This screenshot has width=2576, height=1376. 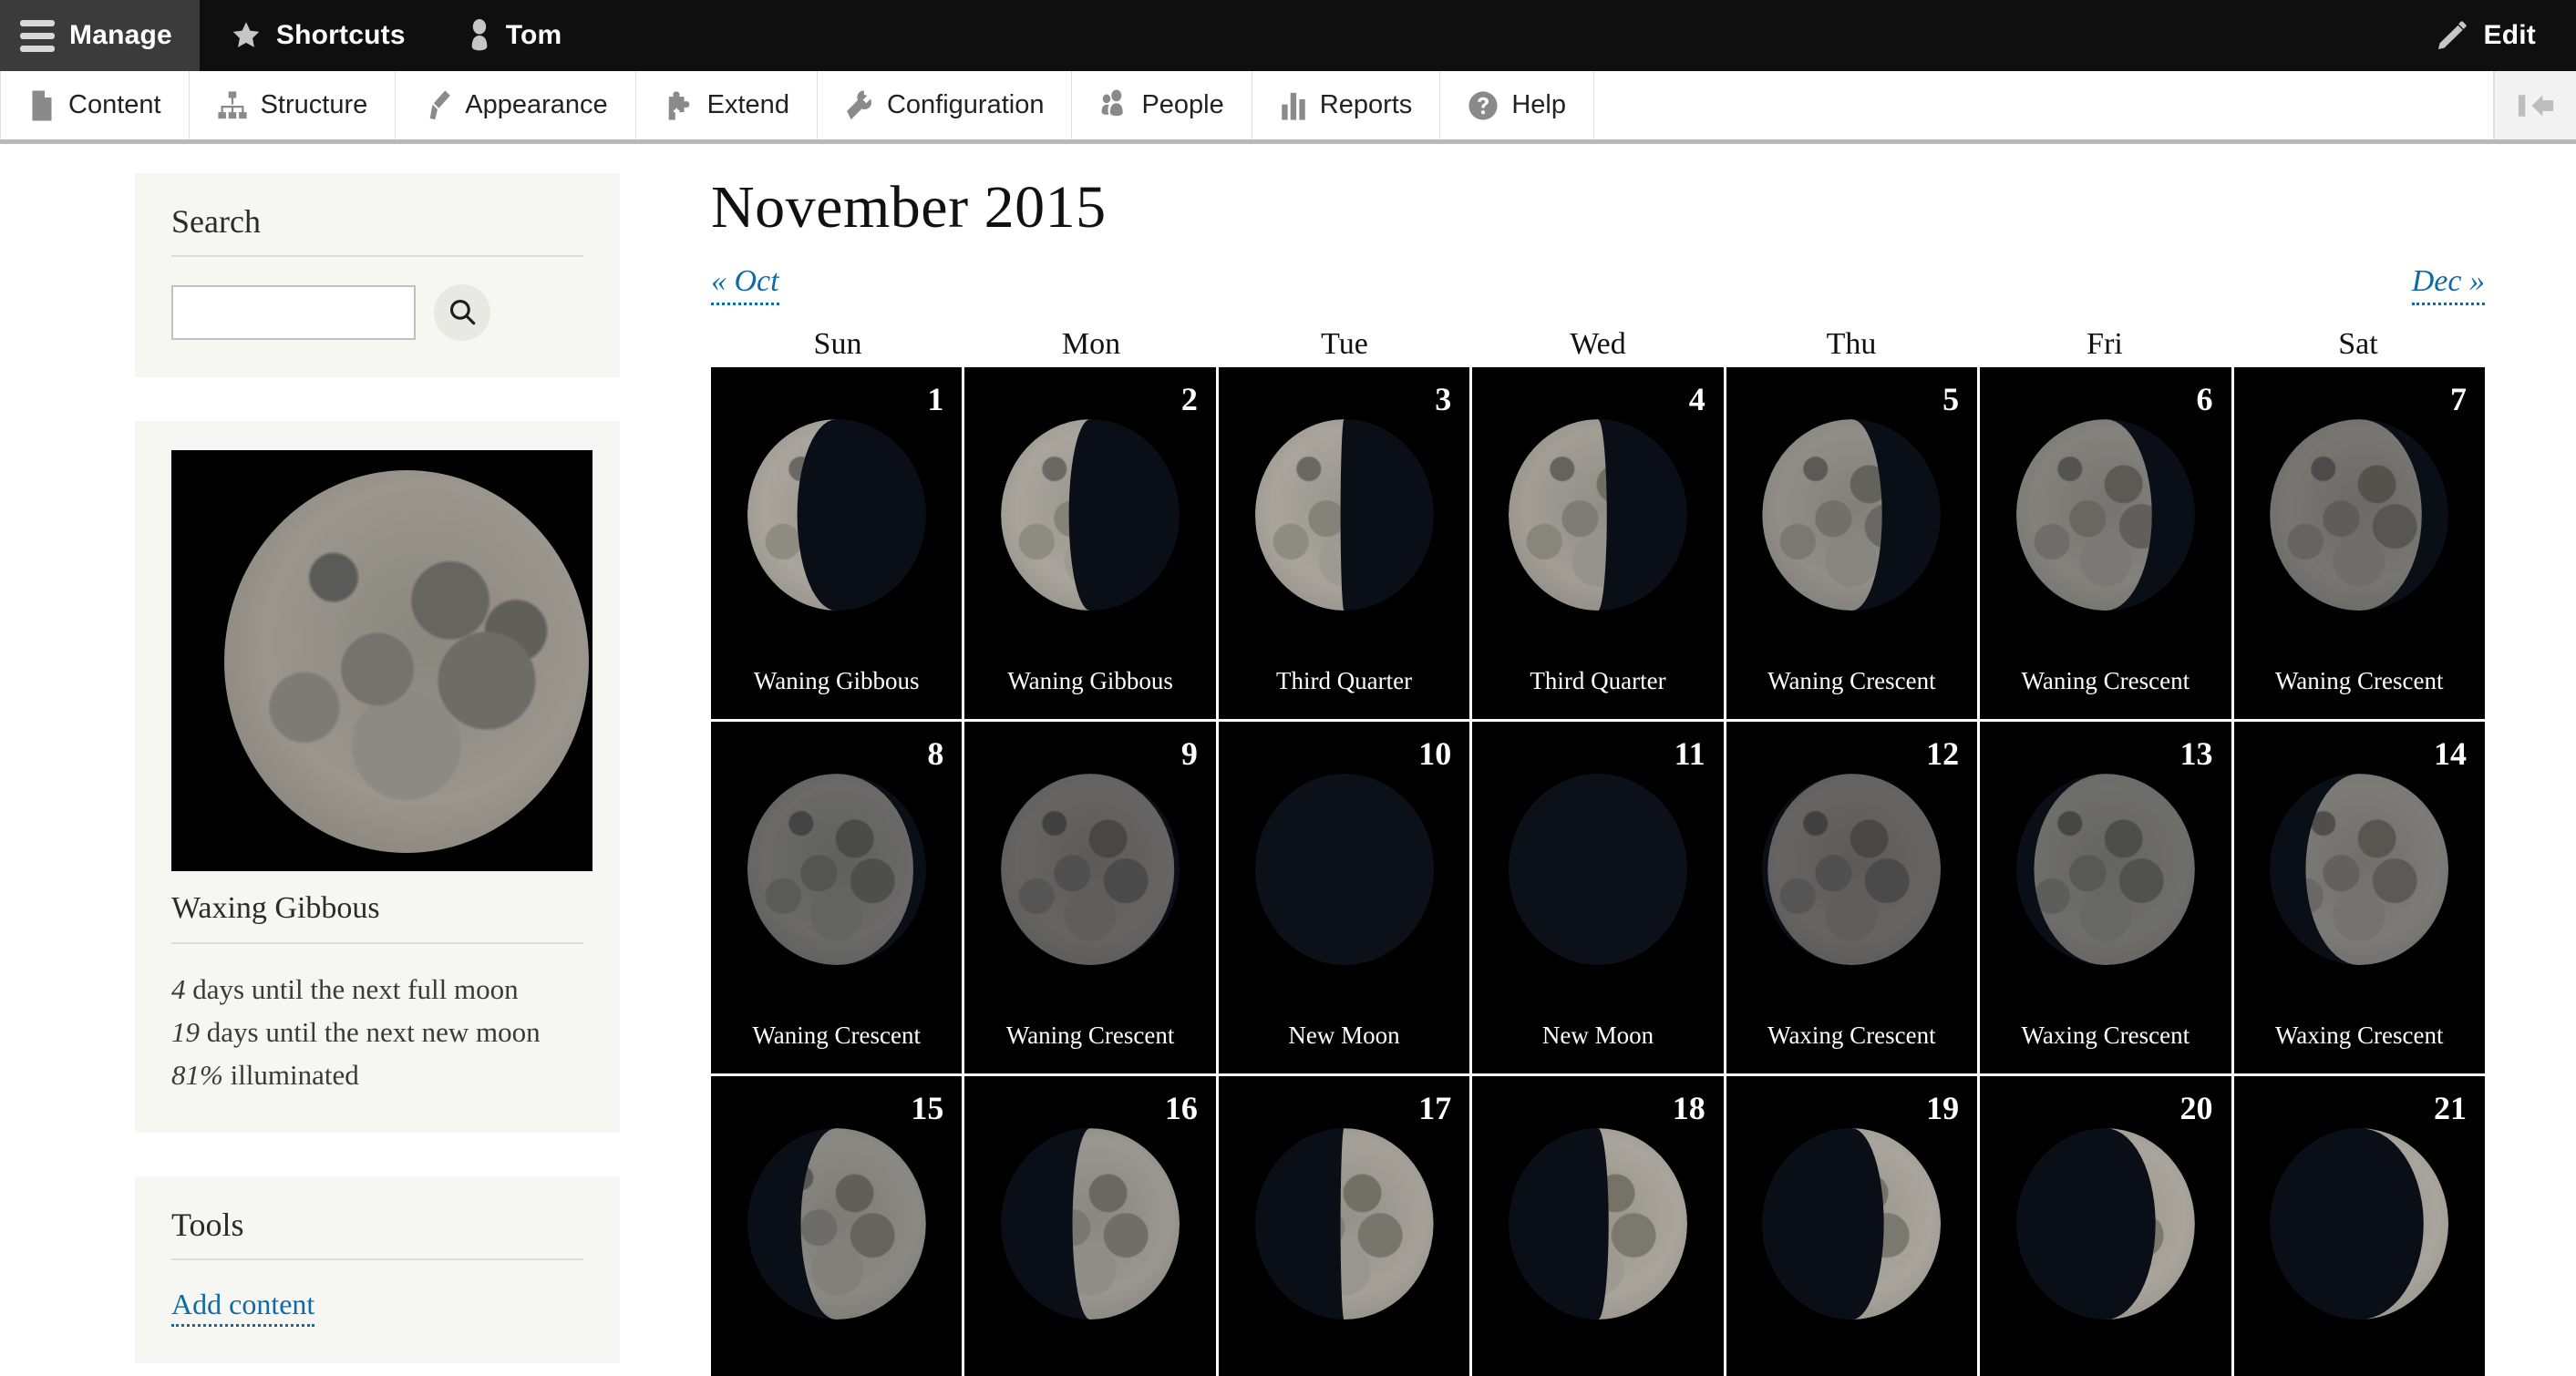 I want to click on admin-menu-item-configuration: Configuration, so click(x=945, y=105).